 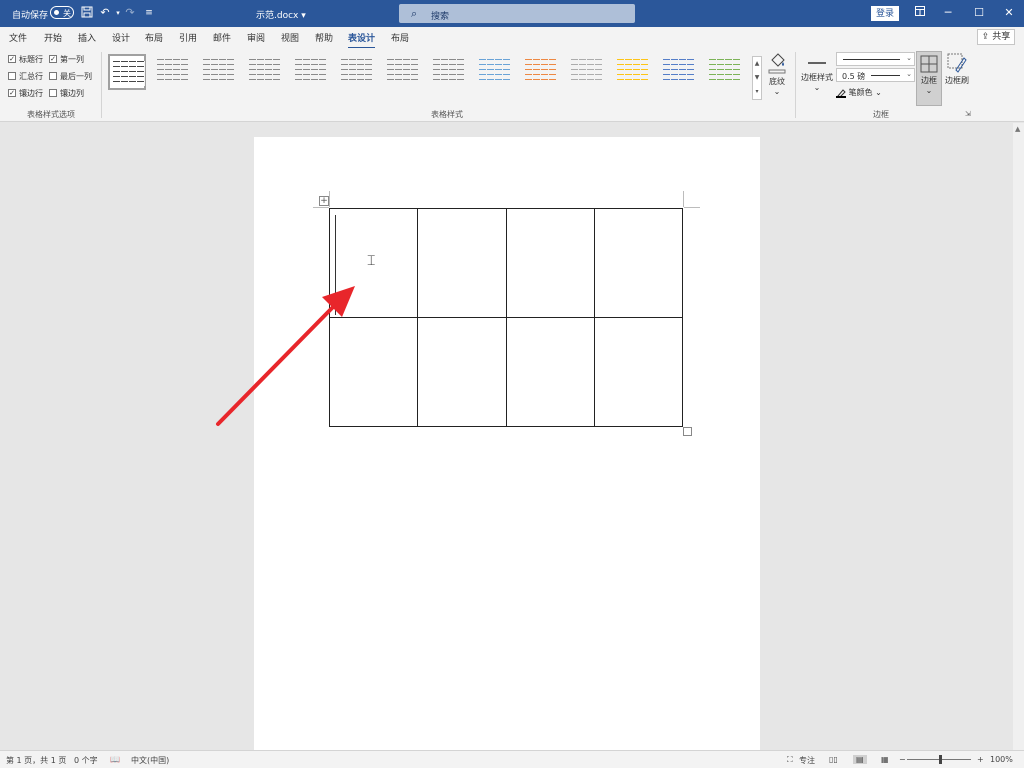 What do you see at coordinates (87, 37) in the screenshot?
I see `tab-insert: 插入` at bounding box center [87, 37].